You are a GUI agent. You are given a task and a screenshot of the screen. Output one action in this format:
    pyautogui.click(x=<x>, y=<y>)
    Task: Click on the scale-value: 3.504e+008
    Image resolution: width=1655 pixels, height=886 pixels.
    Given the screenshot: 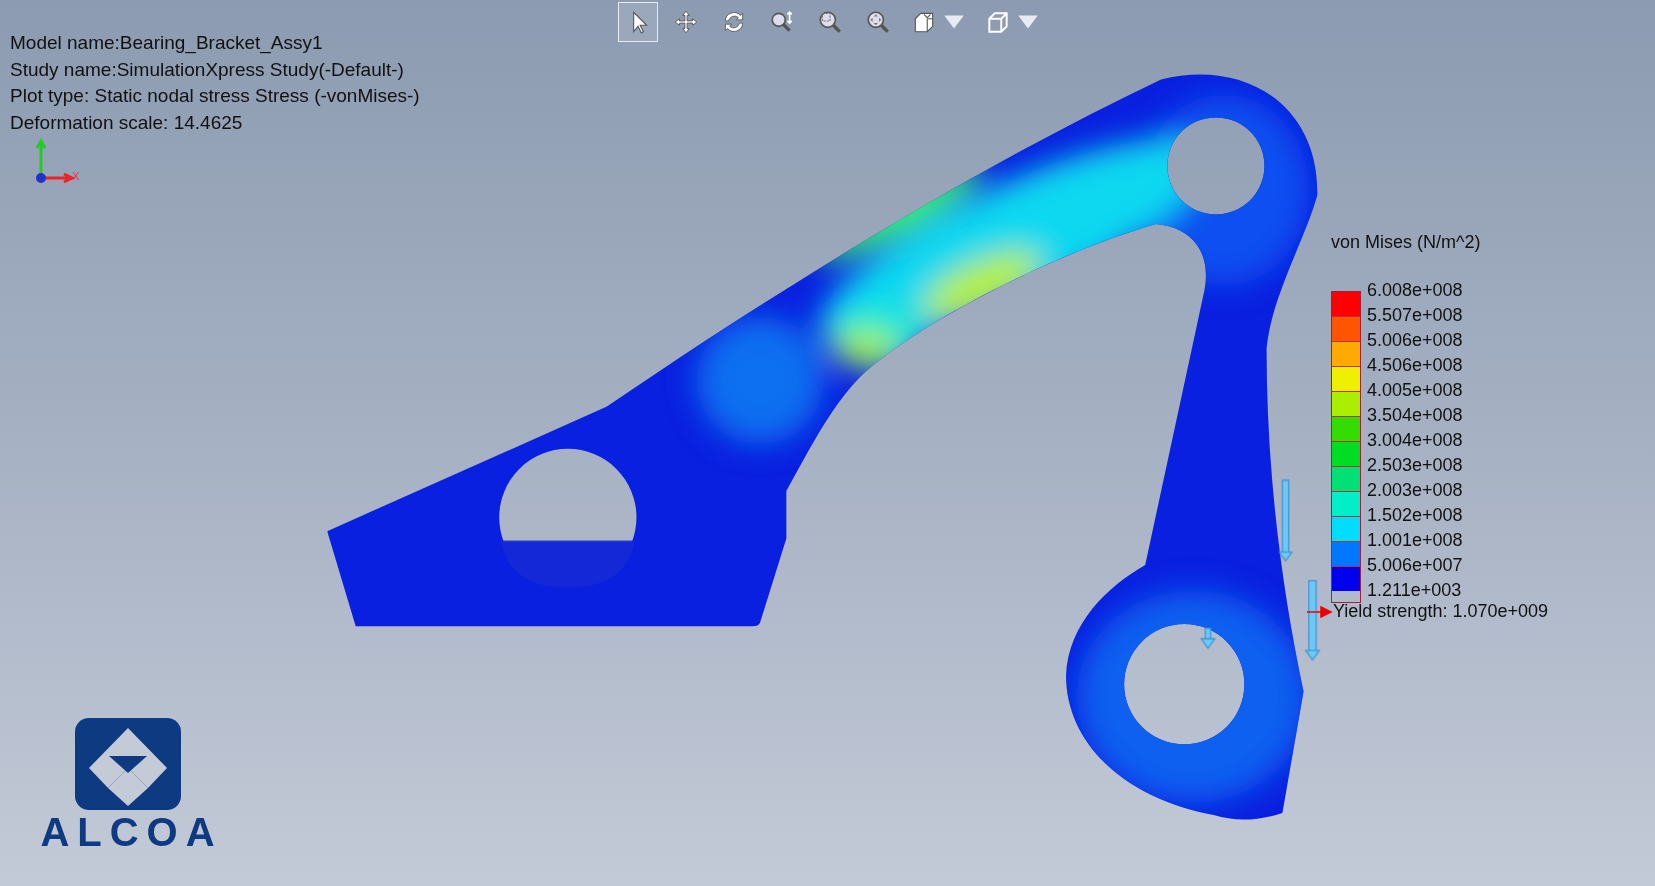 What is the action you would take?
    pyautogui.click(x=1415, y=415)
    